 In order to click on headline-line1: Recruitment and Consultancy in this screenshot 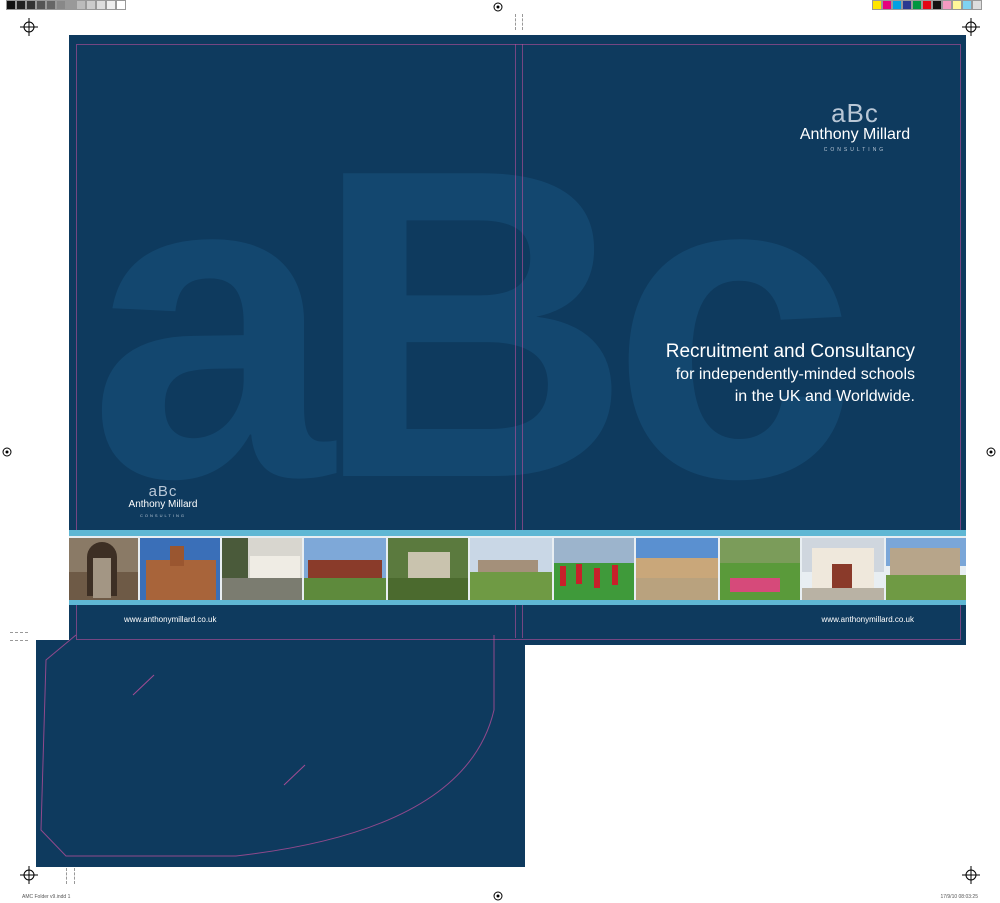, I will do `click(790, 351)`.